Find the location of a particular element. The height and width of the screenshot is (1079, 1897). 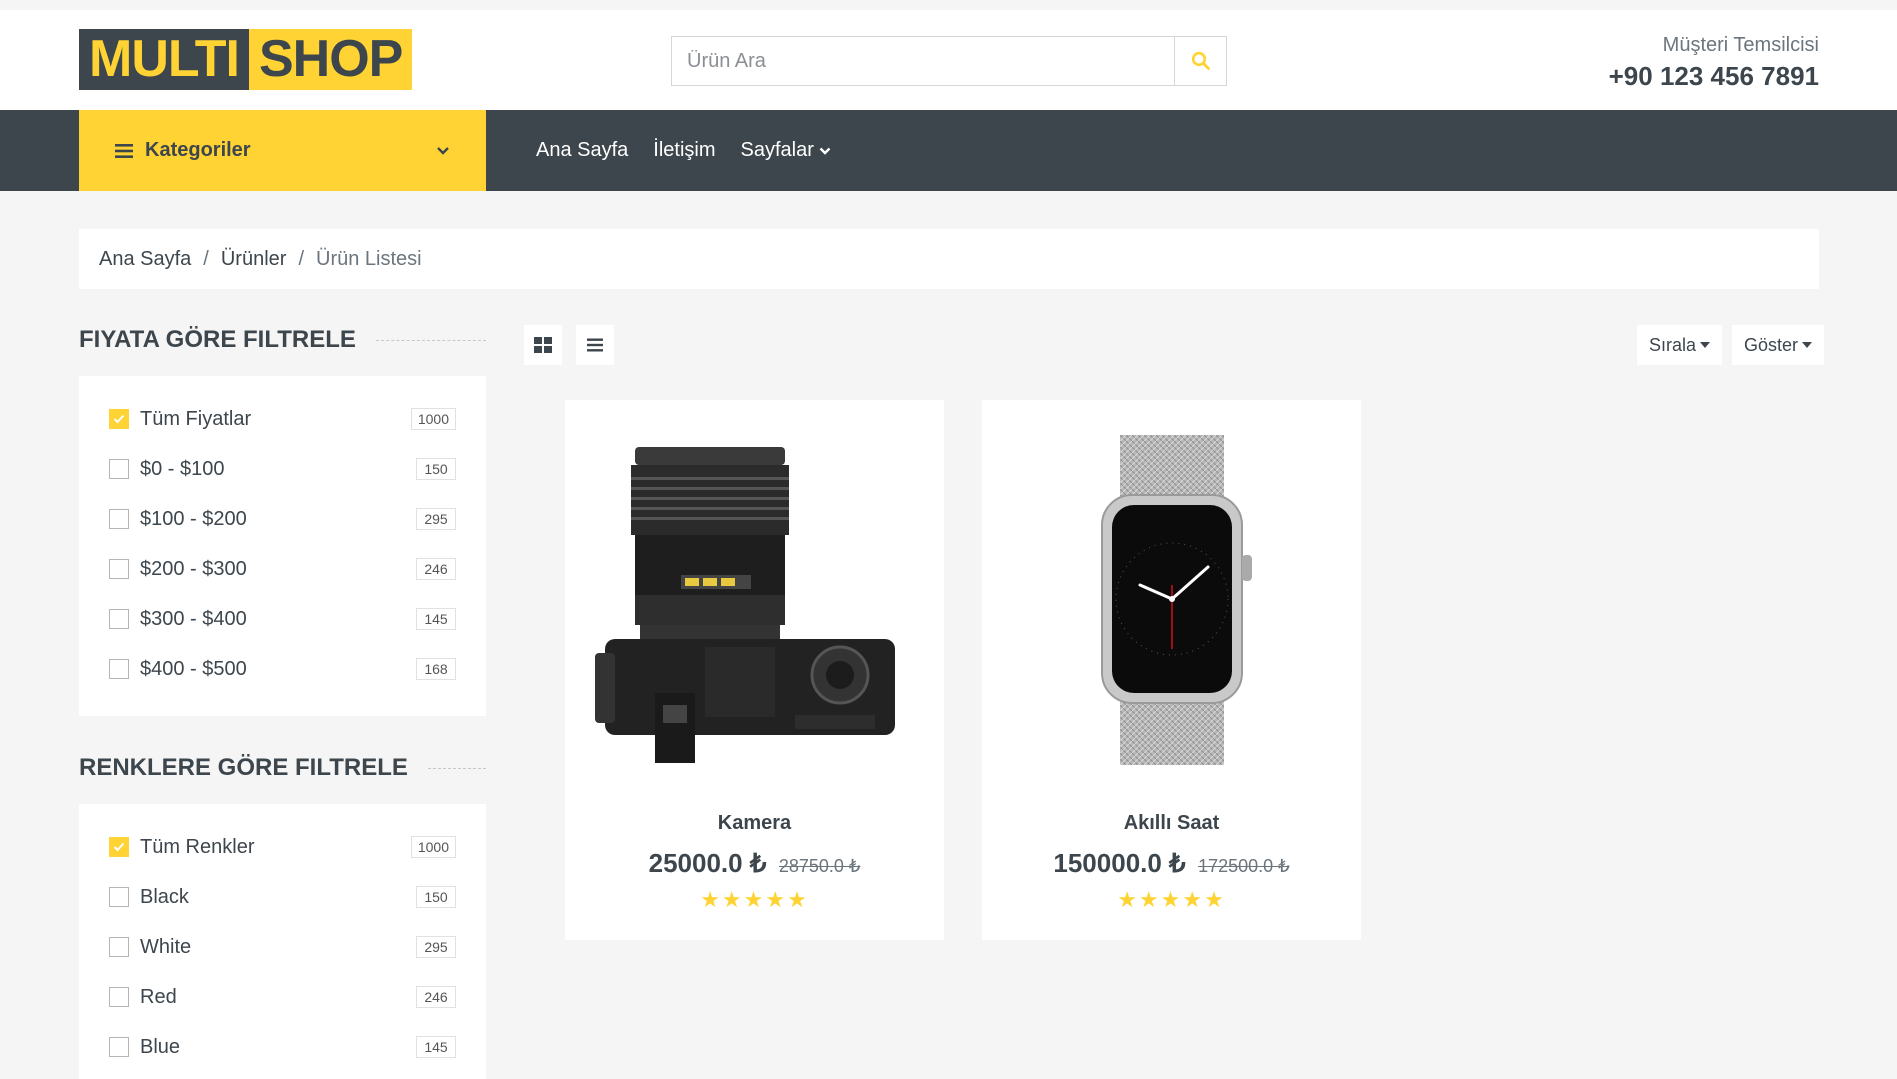

filter-option-label: $300 - $400 is located at coordinates (193, 618).